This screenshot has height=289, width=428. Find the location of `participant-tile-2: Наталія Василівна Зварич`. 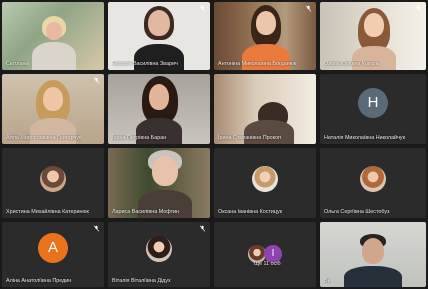

participant-tile-2: Наталія Василівна Зварич is located at coordinates (159, 36).